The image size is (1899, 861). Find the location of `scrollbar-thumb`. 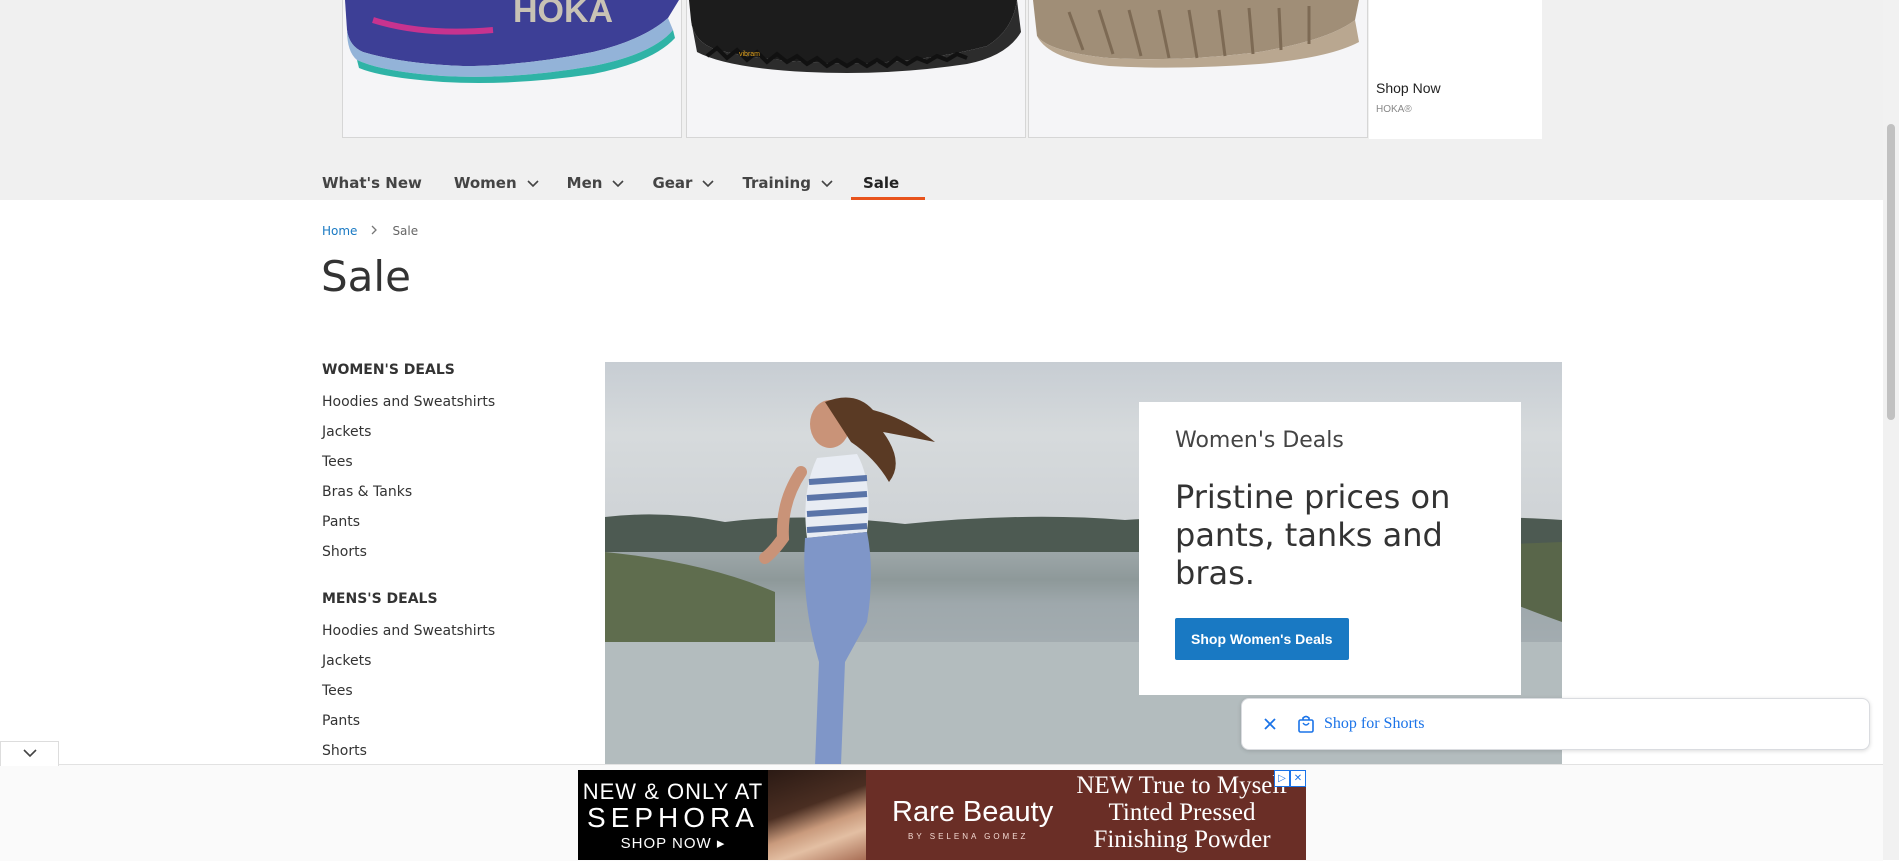

scrollbar-thumb is located at coordinates (1891, 272).